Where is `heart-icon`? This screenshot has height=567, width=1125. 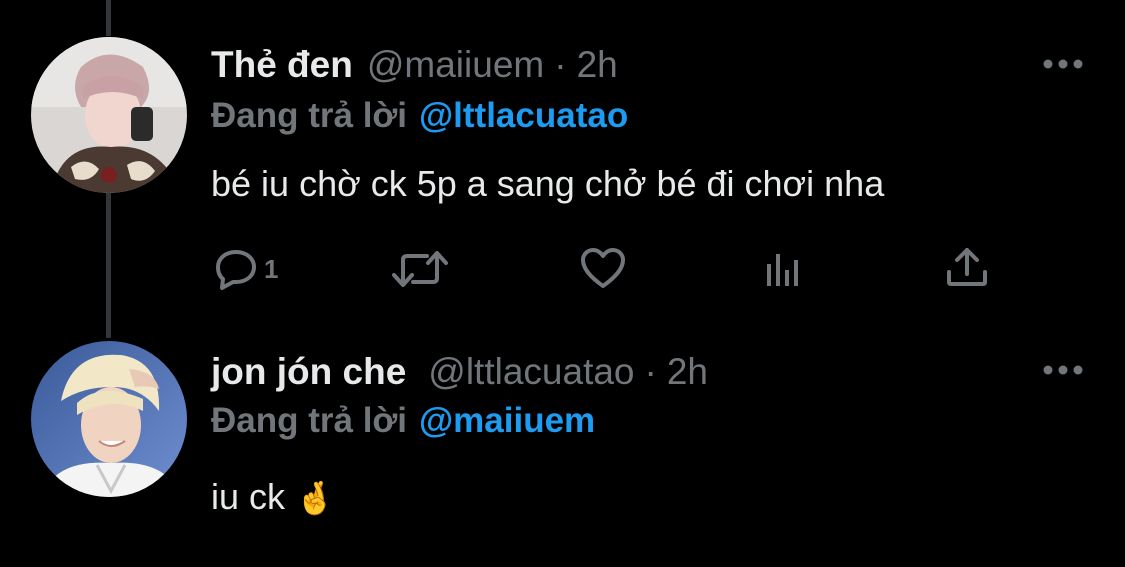 heart-icon is located at coordinates (603, 268).